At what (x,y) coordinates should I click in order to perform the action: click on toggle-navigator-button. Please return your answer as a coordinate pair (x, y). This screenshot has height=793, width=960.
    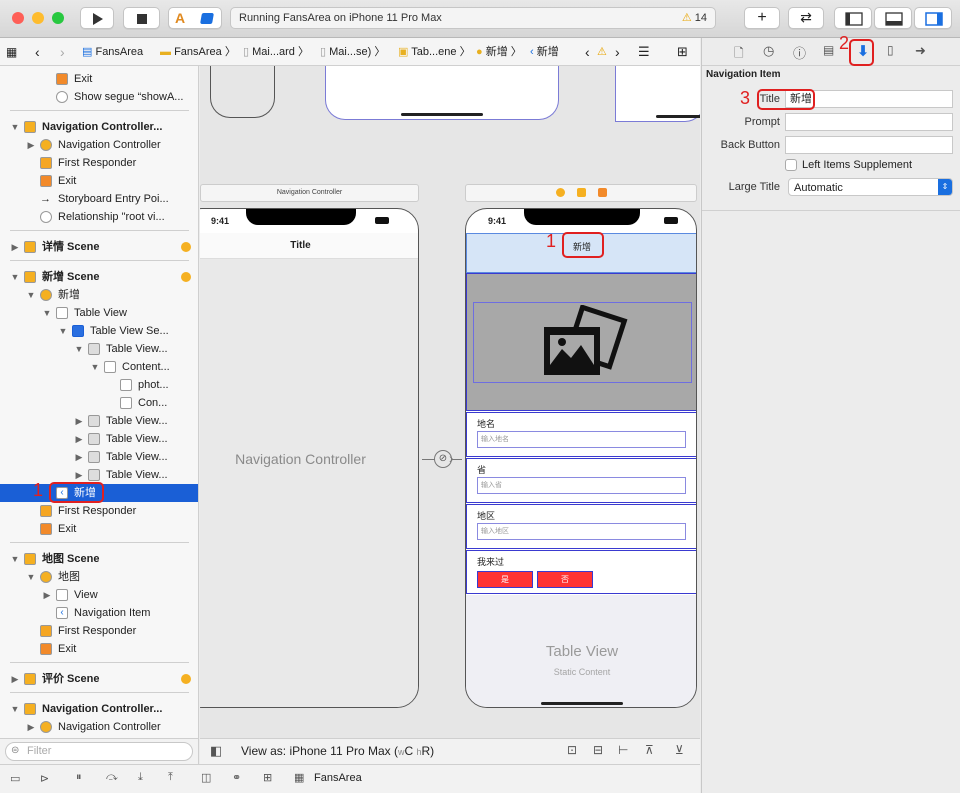
    Looking at the image, I should click on (853, 18).